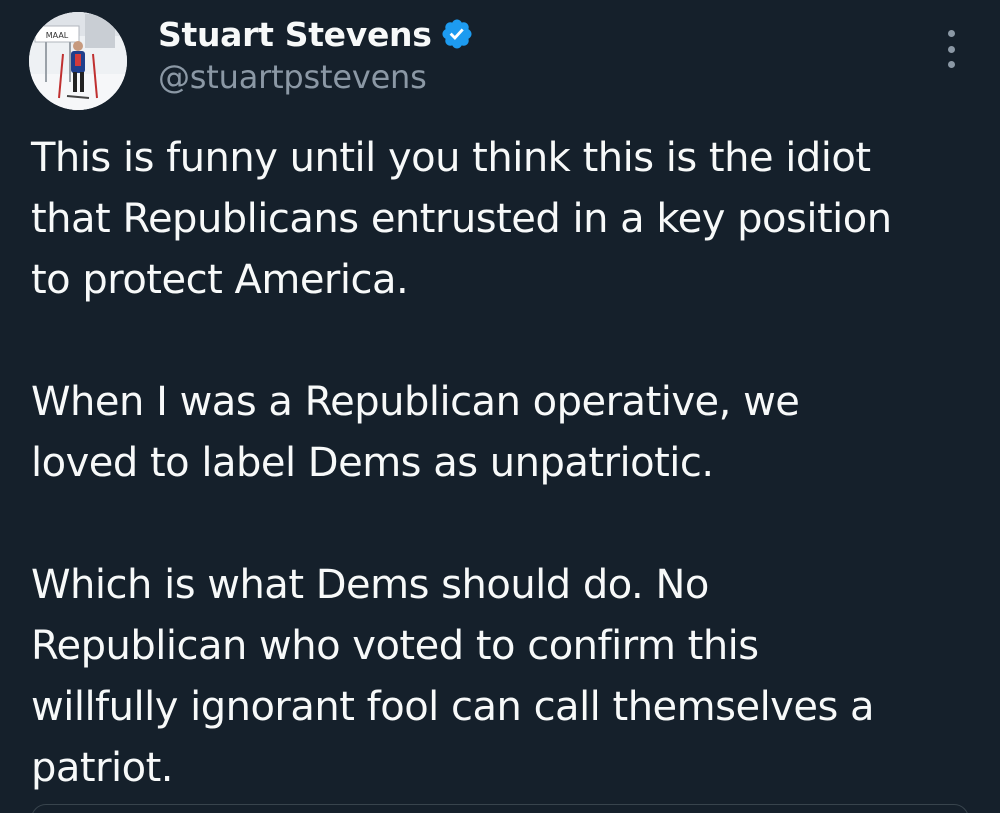 This screenshot has width=1000, height=813. I want to click on author-name-row: Stuart Stevens, so click(316, 34).